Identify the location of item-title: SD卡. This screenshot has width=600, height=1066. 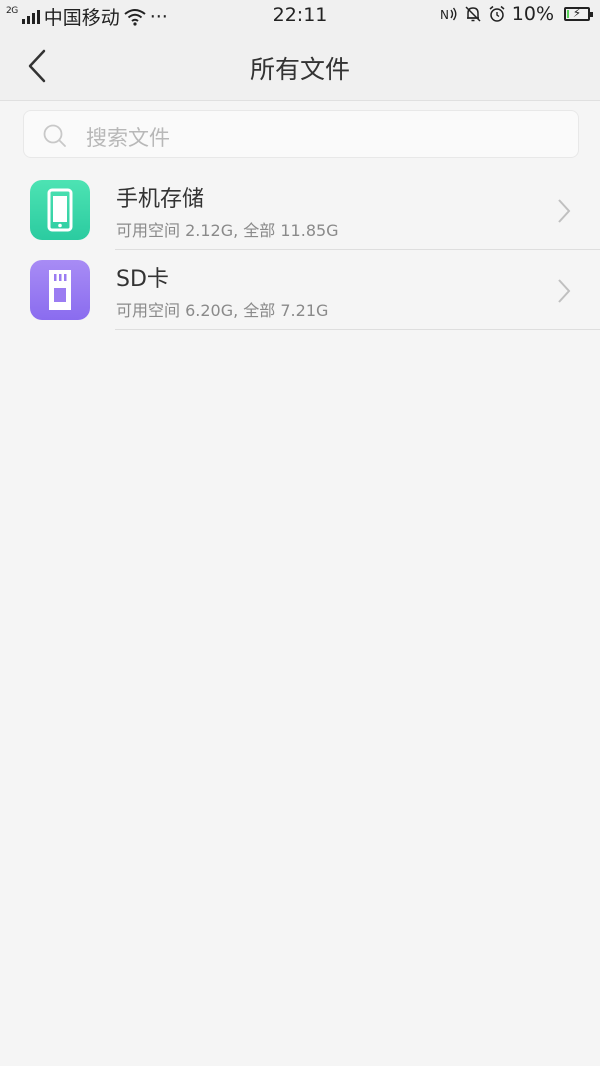
(142, 279).